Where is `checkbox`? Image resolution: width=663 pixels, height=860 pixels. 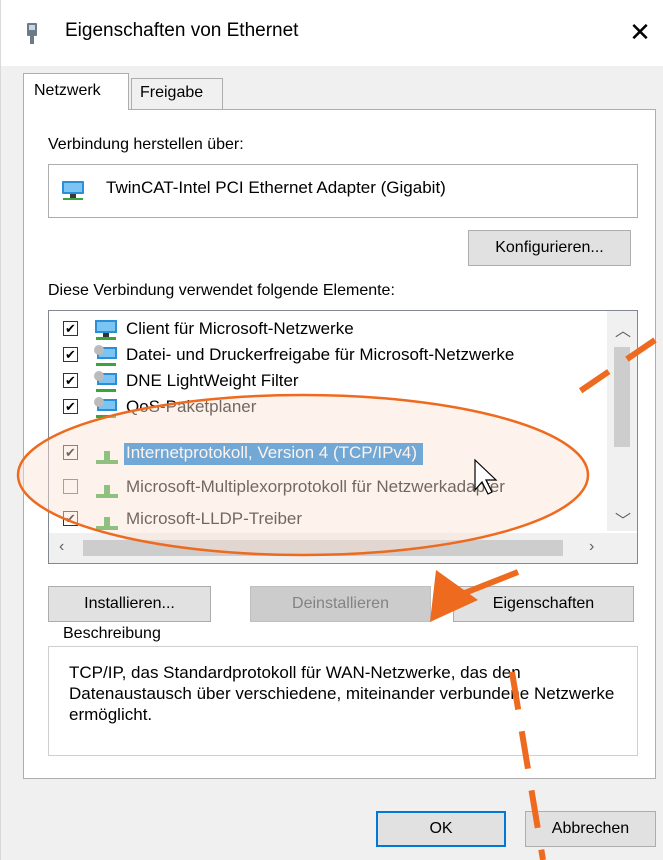
checkbox is located at coordinates (70, 486).